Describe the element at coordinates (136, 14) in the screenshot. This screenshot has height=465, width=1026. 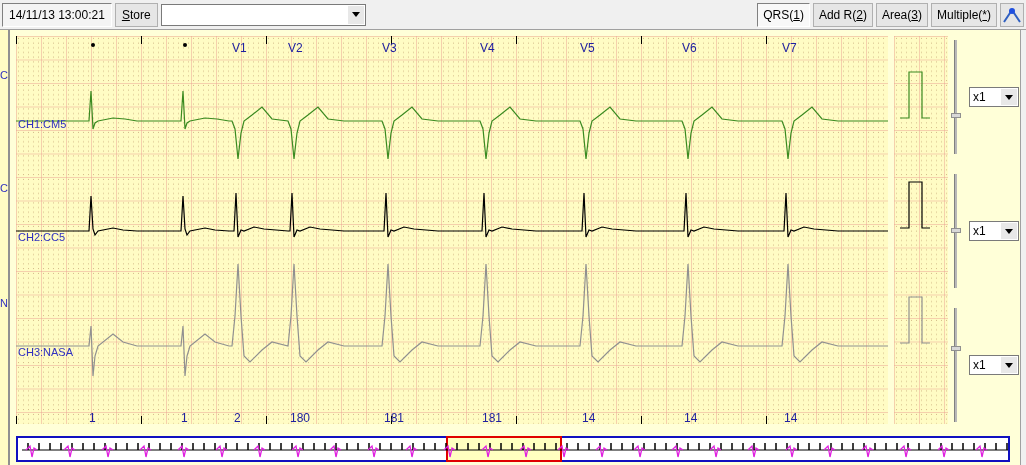
I see `store-button: Store` at that location.